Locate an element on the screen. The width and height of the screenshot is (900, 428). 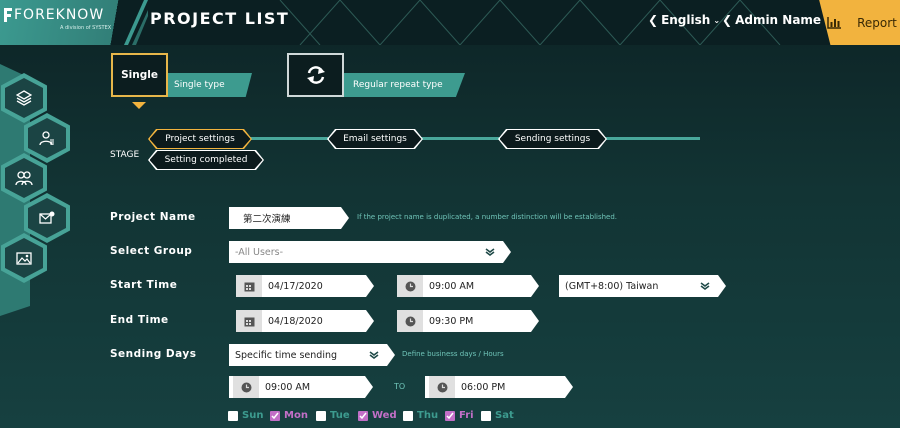
stage-step-sending-settings: Sending settings is located at coordinates (553, 139).